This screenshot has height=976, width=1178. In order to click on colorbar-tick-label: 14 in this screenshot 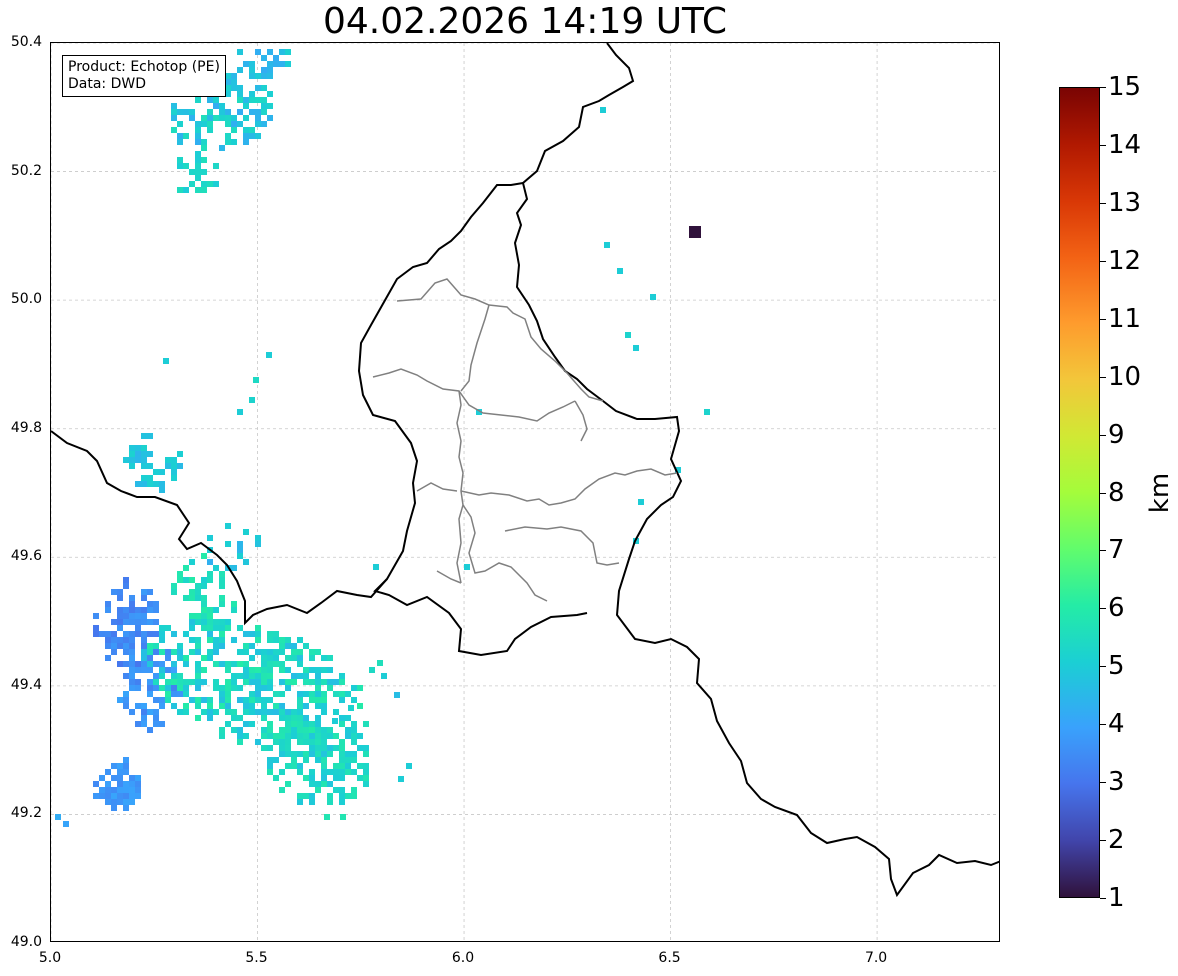, I will do `click(1125, 144)`.